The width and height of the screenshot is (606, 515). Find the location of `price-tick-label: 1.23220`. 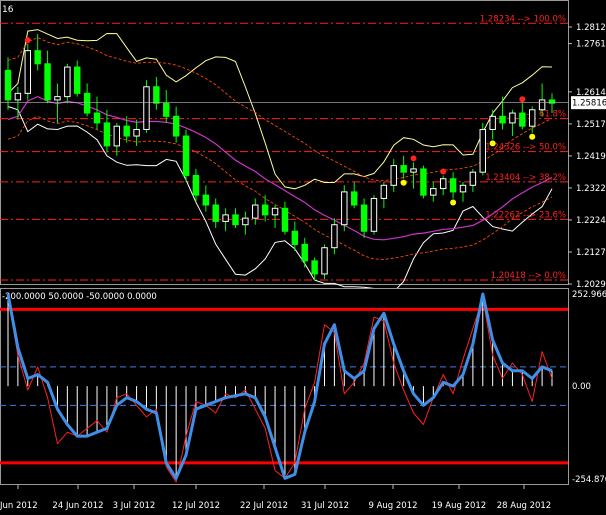

price-tick-label: 1.23220 is located at coordinates (591, 189).